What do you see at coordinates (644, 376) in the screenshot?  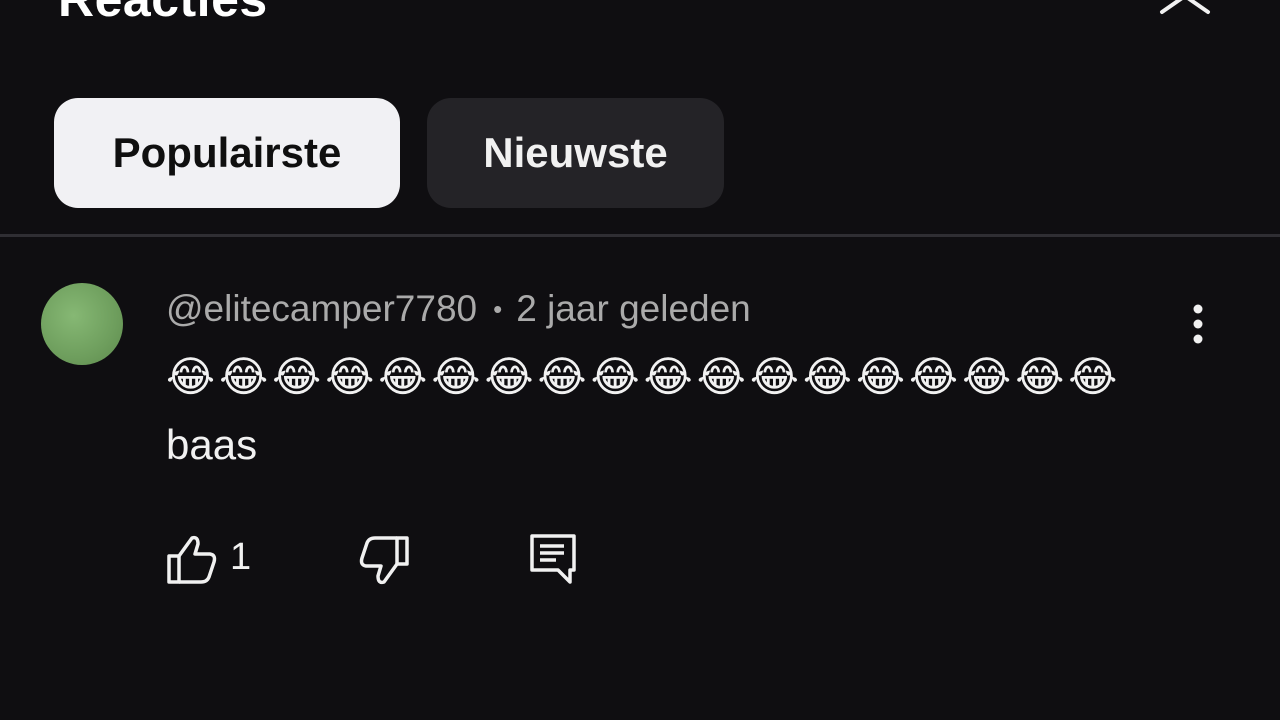 I see `comment-emoji: 😂😂😂😂😂😂😂😂😂😂😂😂😂😂😂😂😂😂` at bounding box center [644, 376].